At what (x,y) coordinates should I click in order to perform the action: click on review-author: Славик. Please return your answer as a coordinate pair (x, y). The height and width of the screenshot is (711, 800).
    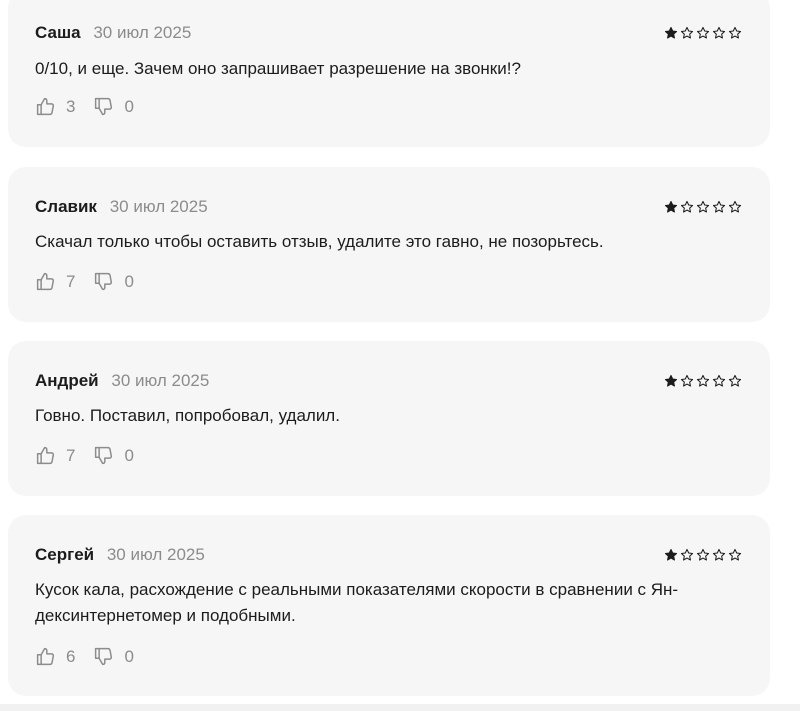
    Looking at the image, I should click on (66, 206).